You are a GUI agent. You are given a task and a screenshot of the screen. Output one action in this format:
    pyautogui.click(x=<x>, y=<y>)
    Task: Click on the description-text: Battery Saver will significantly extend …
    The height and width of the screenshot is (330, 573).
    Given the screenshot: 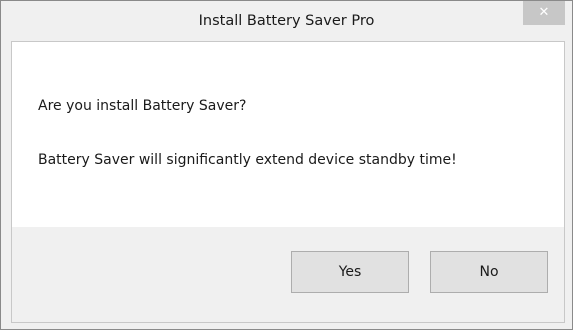 What is the action you would take?
    pyautogui.click(x=247, y=160)
    